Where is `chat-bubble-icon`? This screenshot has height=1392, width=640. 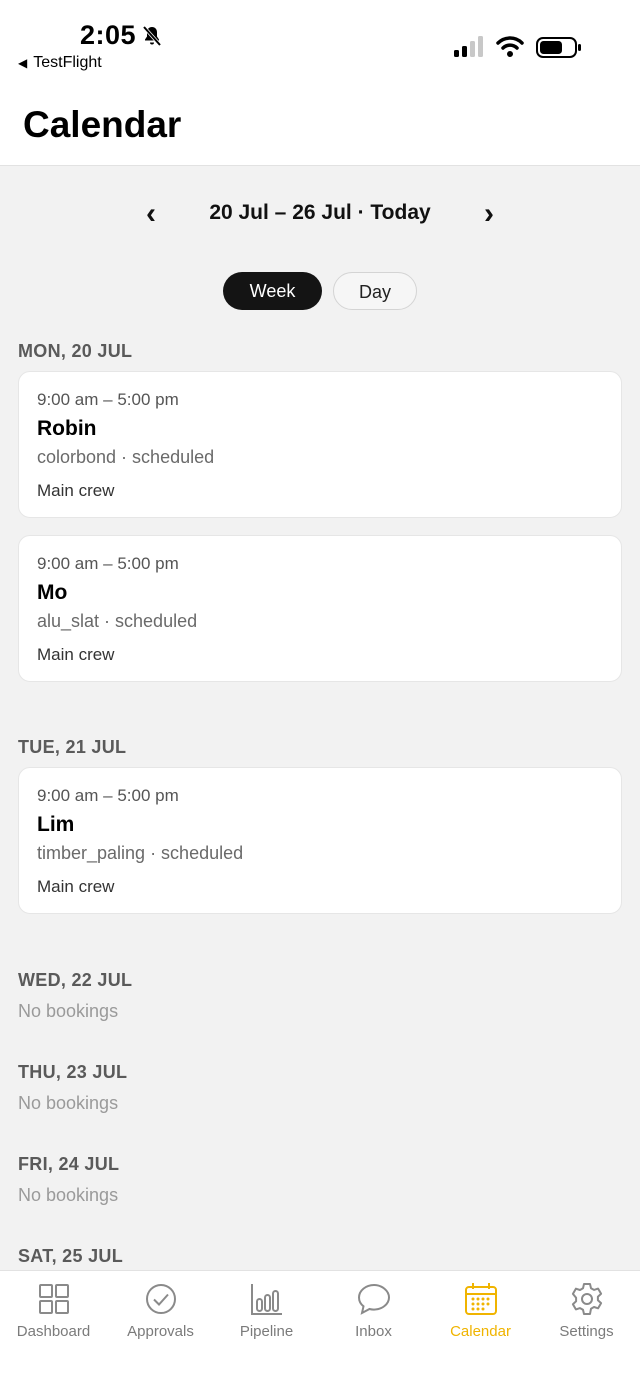
chat-bubble-icon is located at coordinates (373, 1299).